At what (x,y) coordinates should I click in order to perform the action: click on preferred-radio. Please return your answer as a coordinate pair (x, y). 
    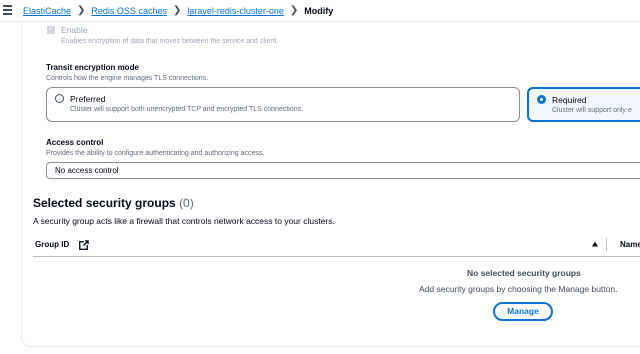
    Looking at the image, I should click on (59, 98).